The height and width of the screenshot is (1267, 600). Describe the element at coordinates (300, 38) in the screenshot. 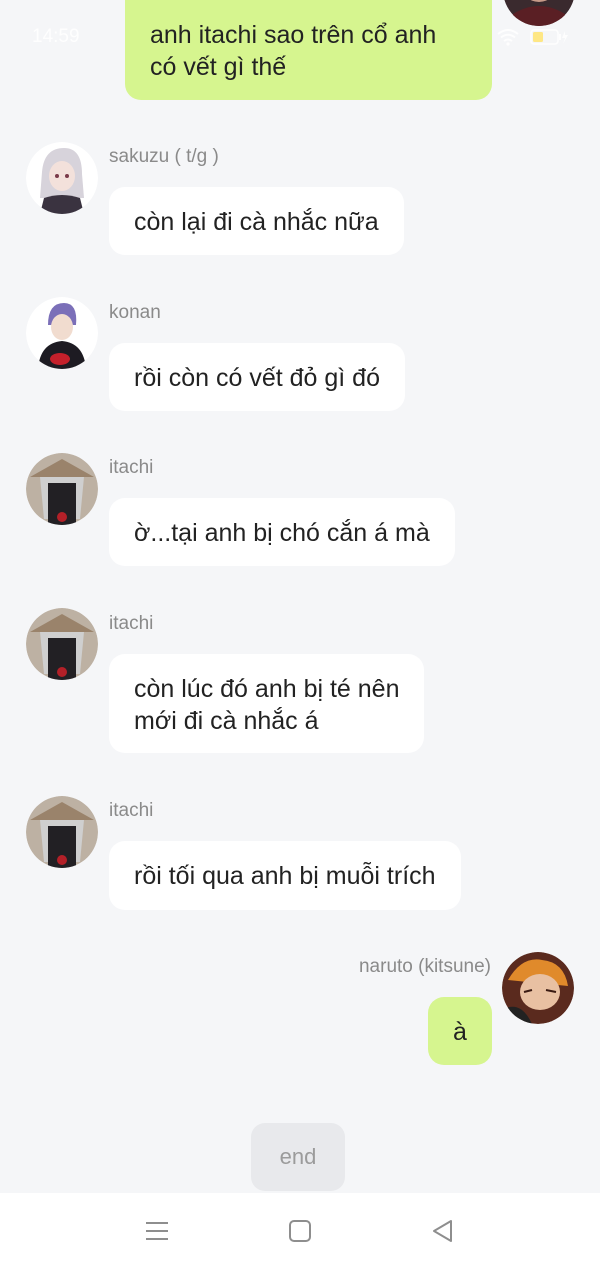

I see `status-bar: 14:59` at that location.